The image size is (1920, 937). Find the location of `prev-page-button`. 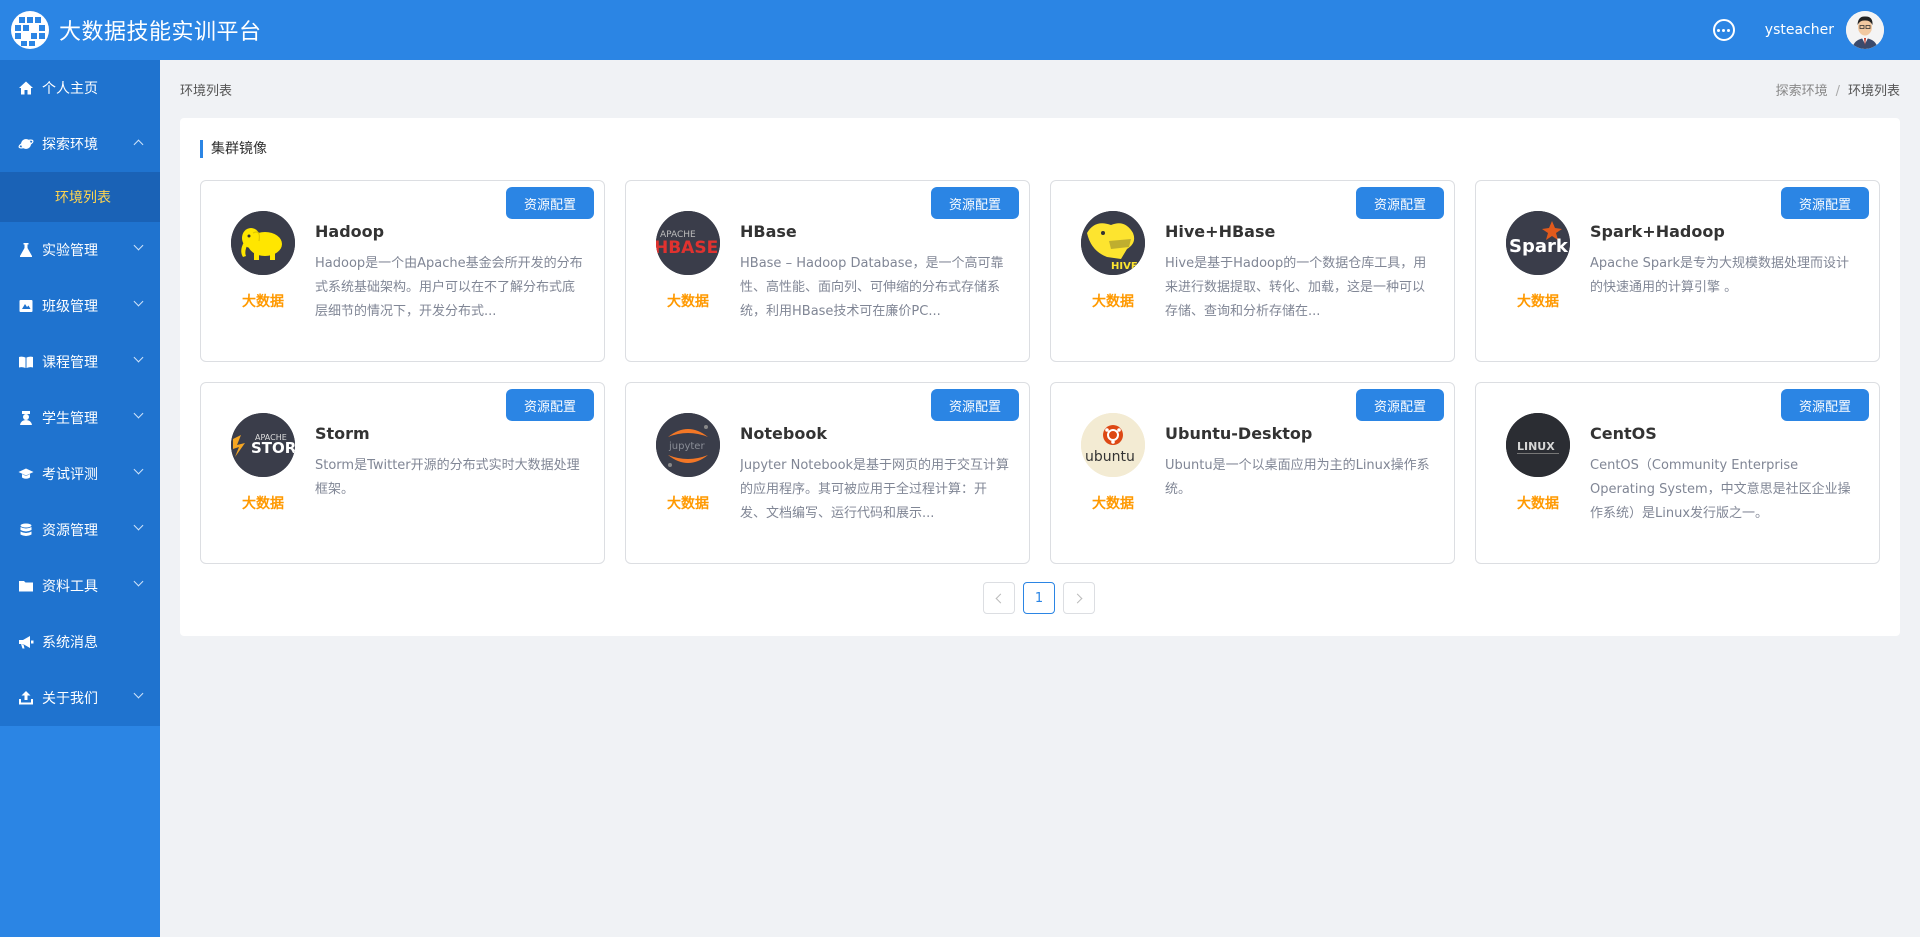

prev-page-button is located at coordinates (999, 598).